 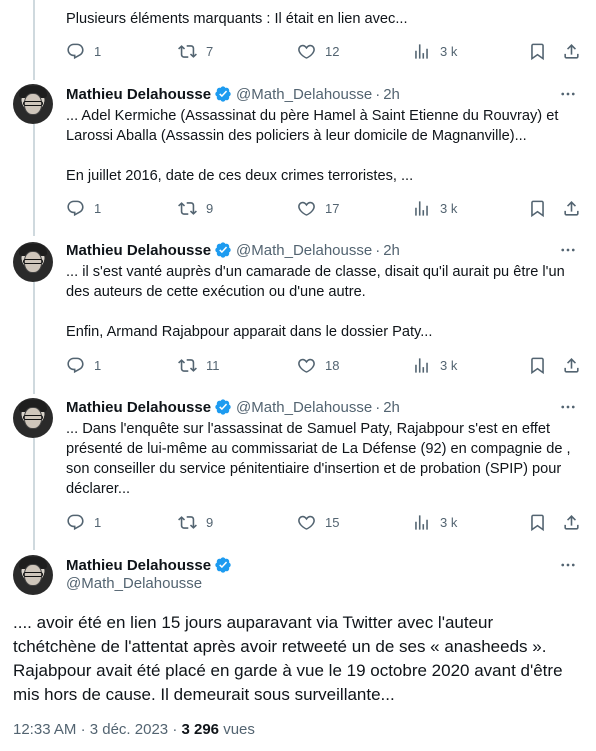 What do you see at coordinates (44, 729) in the screenshot?
I see `tweet-timestamp: 12:33 AM` at bounding box center [44, 729].